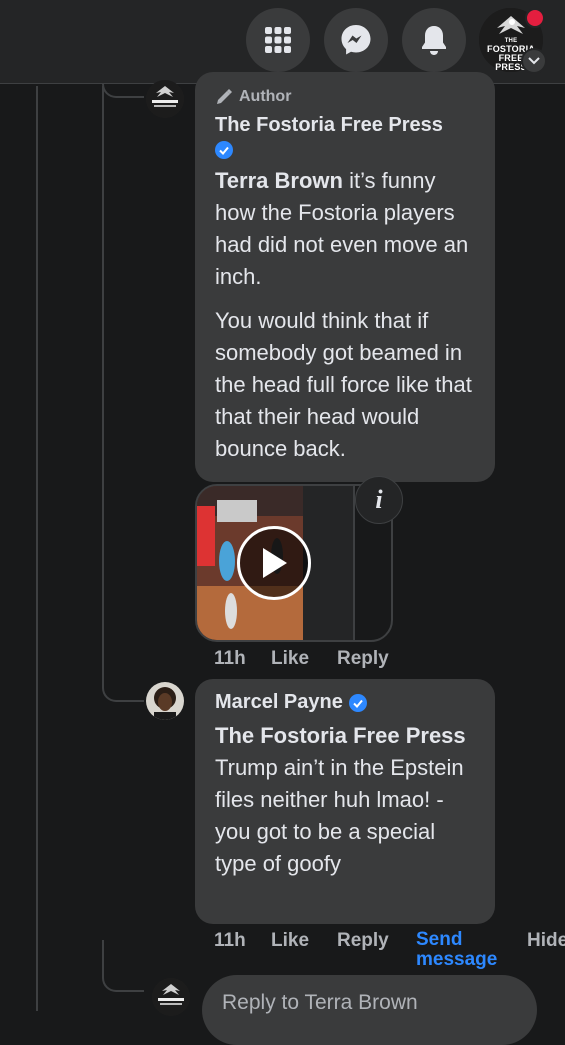 The width and height of the screenshot is (565, 1045). I want to click on messenger-button, so click(356, 40).